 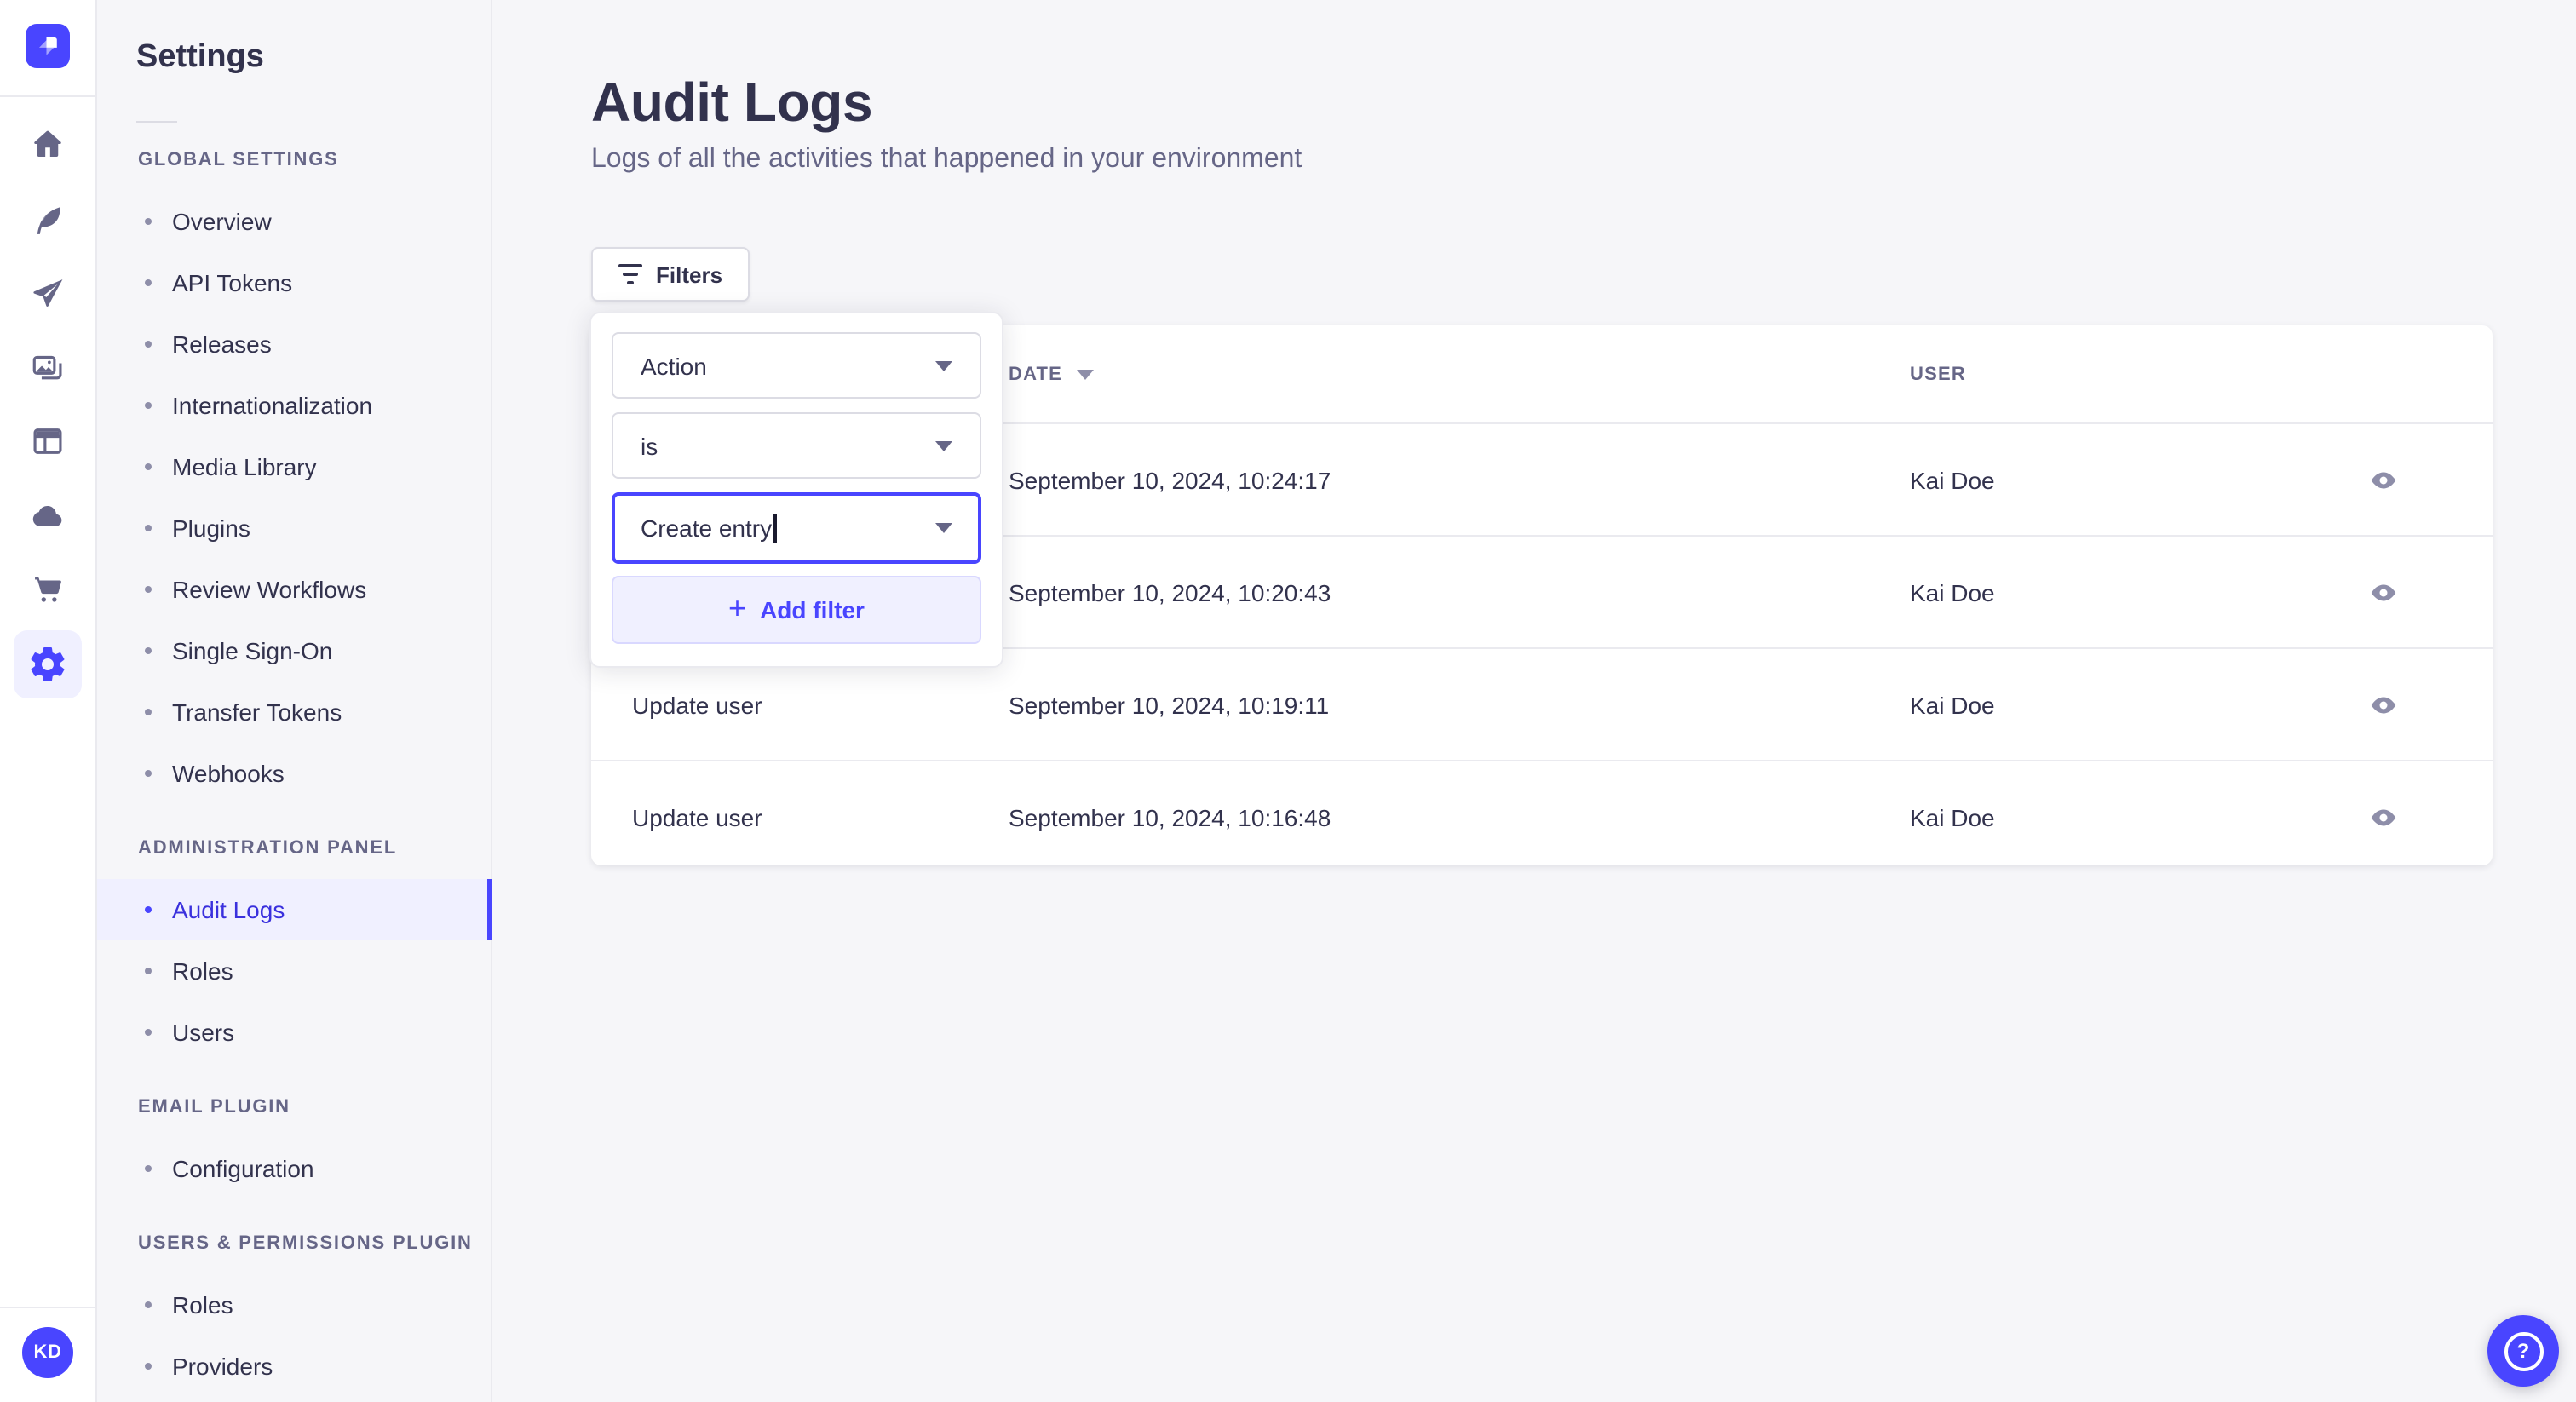 I want to click on sidebar-item-media-library: Media Library, so click(x=293, y=466).